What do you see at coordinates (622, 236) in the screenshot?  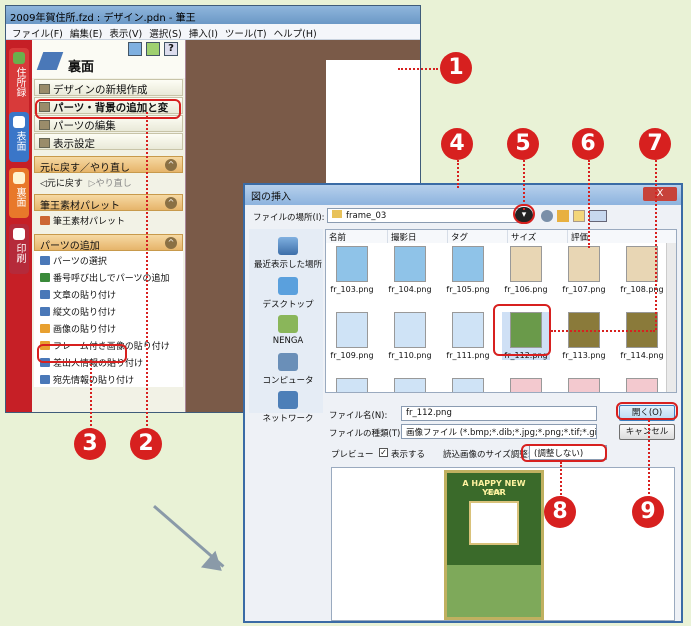 I see `col-rating: 評価` at bounding box center [622, 236].